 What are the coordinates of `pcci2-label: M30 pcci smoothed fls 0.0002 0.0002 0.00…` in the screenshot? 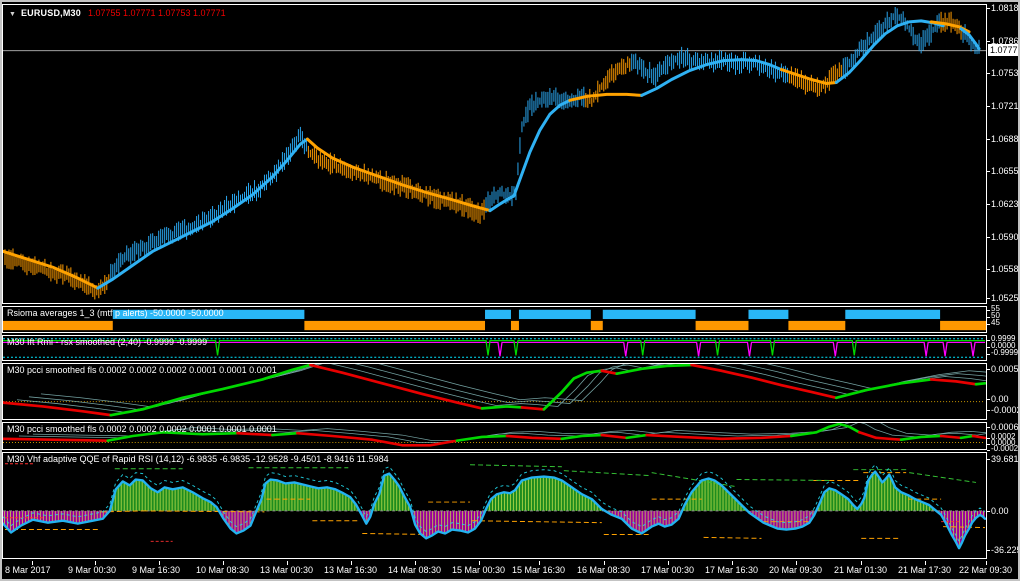 It's located at (142, 429).